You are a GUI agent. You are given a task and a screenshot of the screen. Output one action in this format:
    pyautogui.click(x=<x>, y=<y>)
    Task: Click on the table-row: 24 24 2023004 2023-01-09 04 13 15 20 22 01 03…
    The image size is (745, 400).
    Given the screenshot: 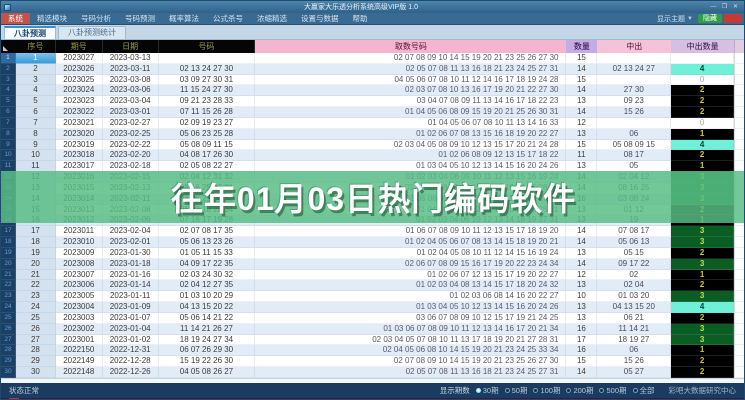 What is the action you would take?
    pyautogui.click(x=372, y=307)
    